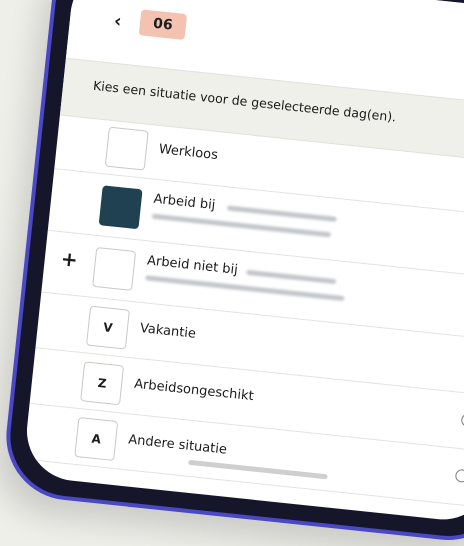 Image resolution: width=464 pixels, height=546 pixels. Describe the element at coordinates (163, 25) in the screenshot. I see `day-badge: 06` at that location.